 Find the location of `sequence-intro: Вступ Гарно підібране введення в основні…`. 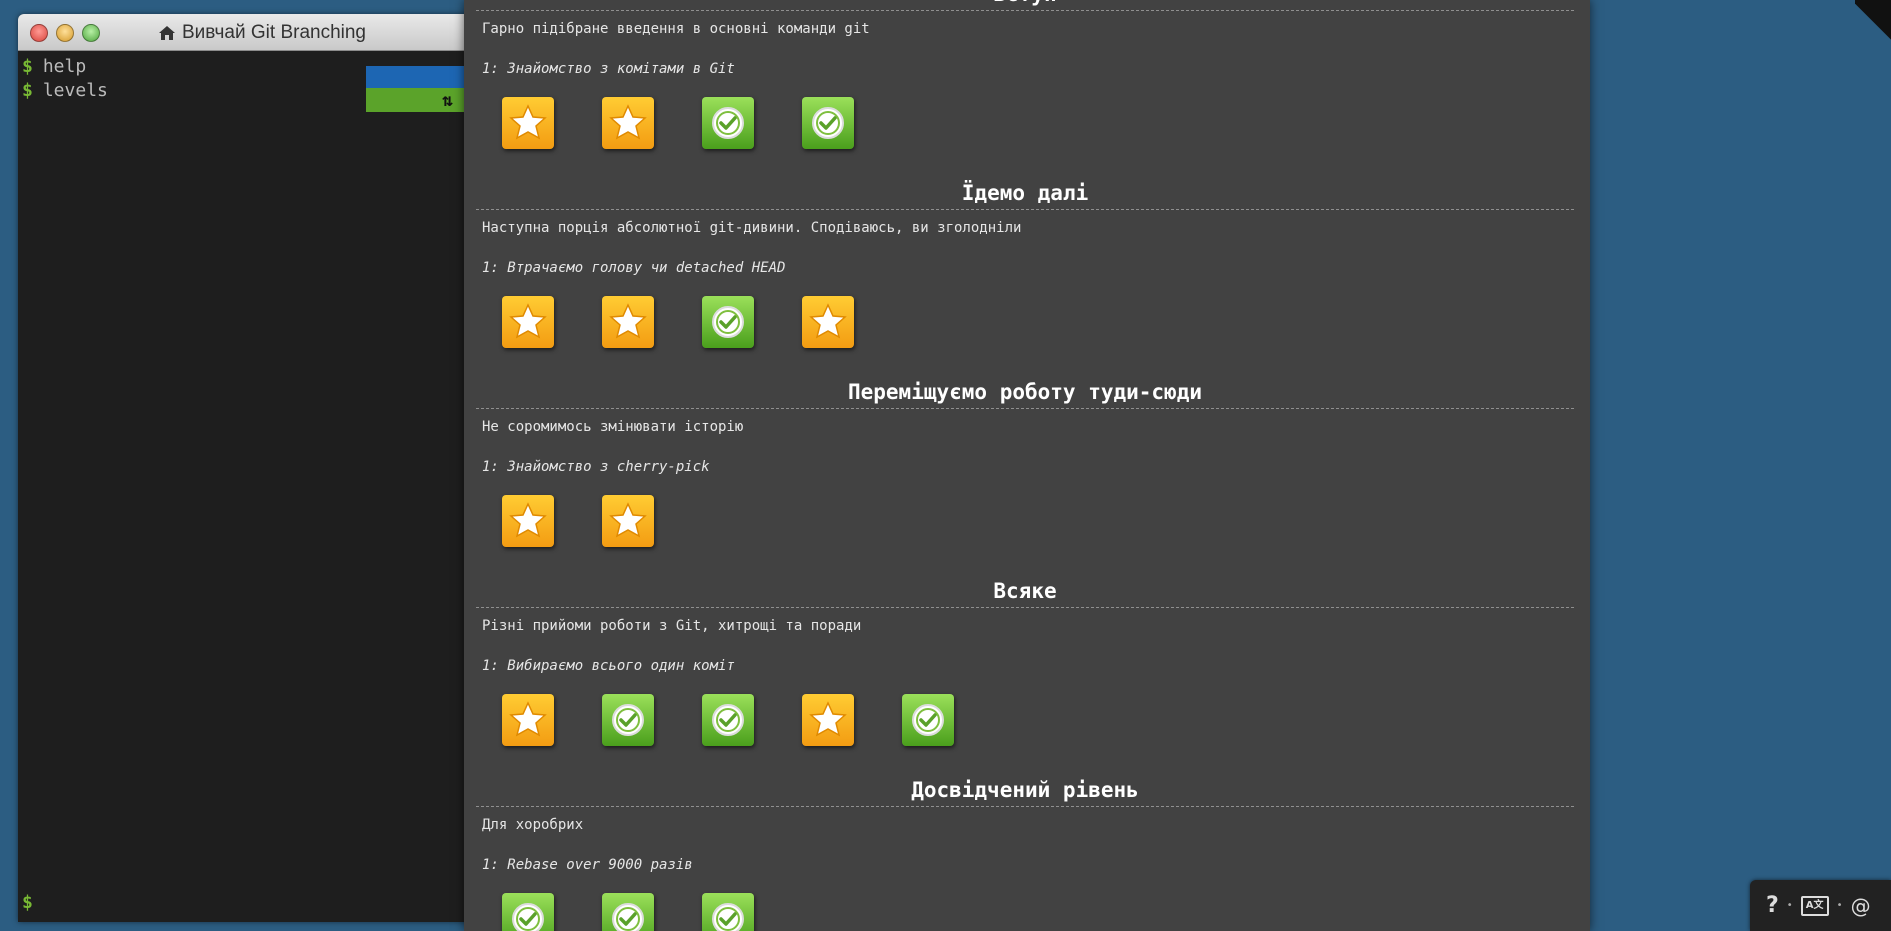

sequence-intro: Вступ Гарно підібране введення в основні… is located at coordinates (1025, 88).